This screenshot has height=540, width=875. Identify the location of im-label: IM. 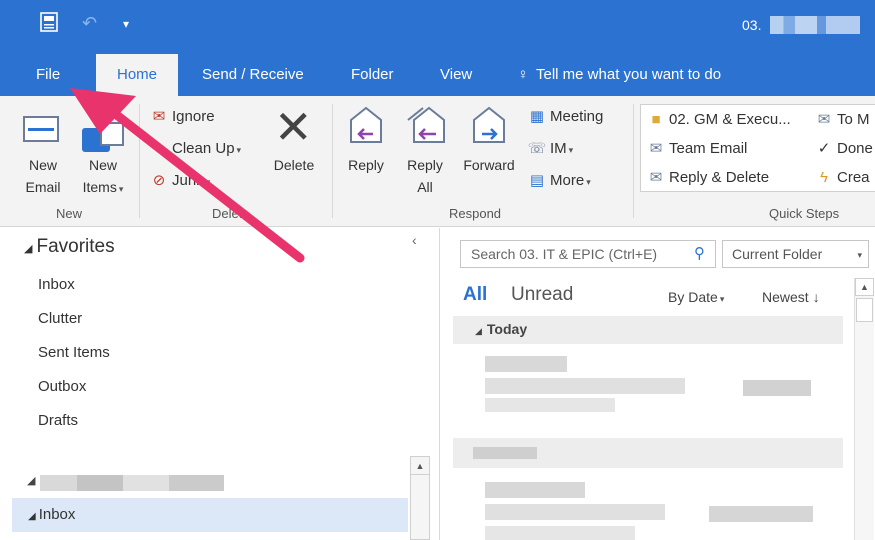
(558, 148).